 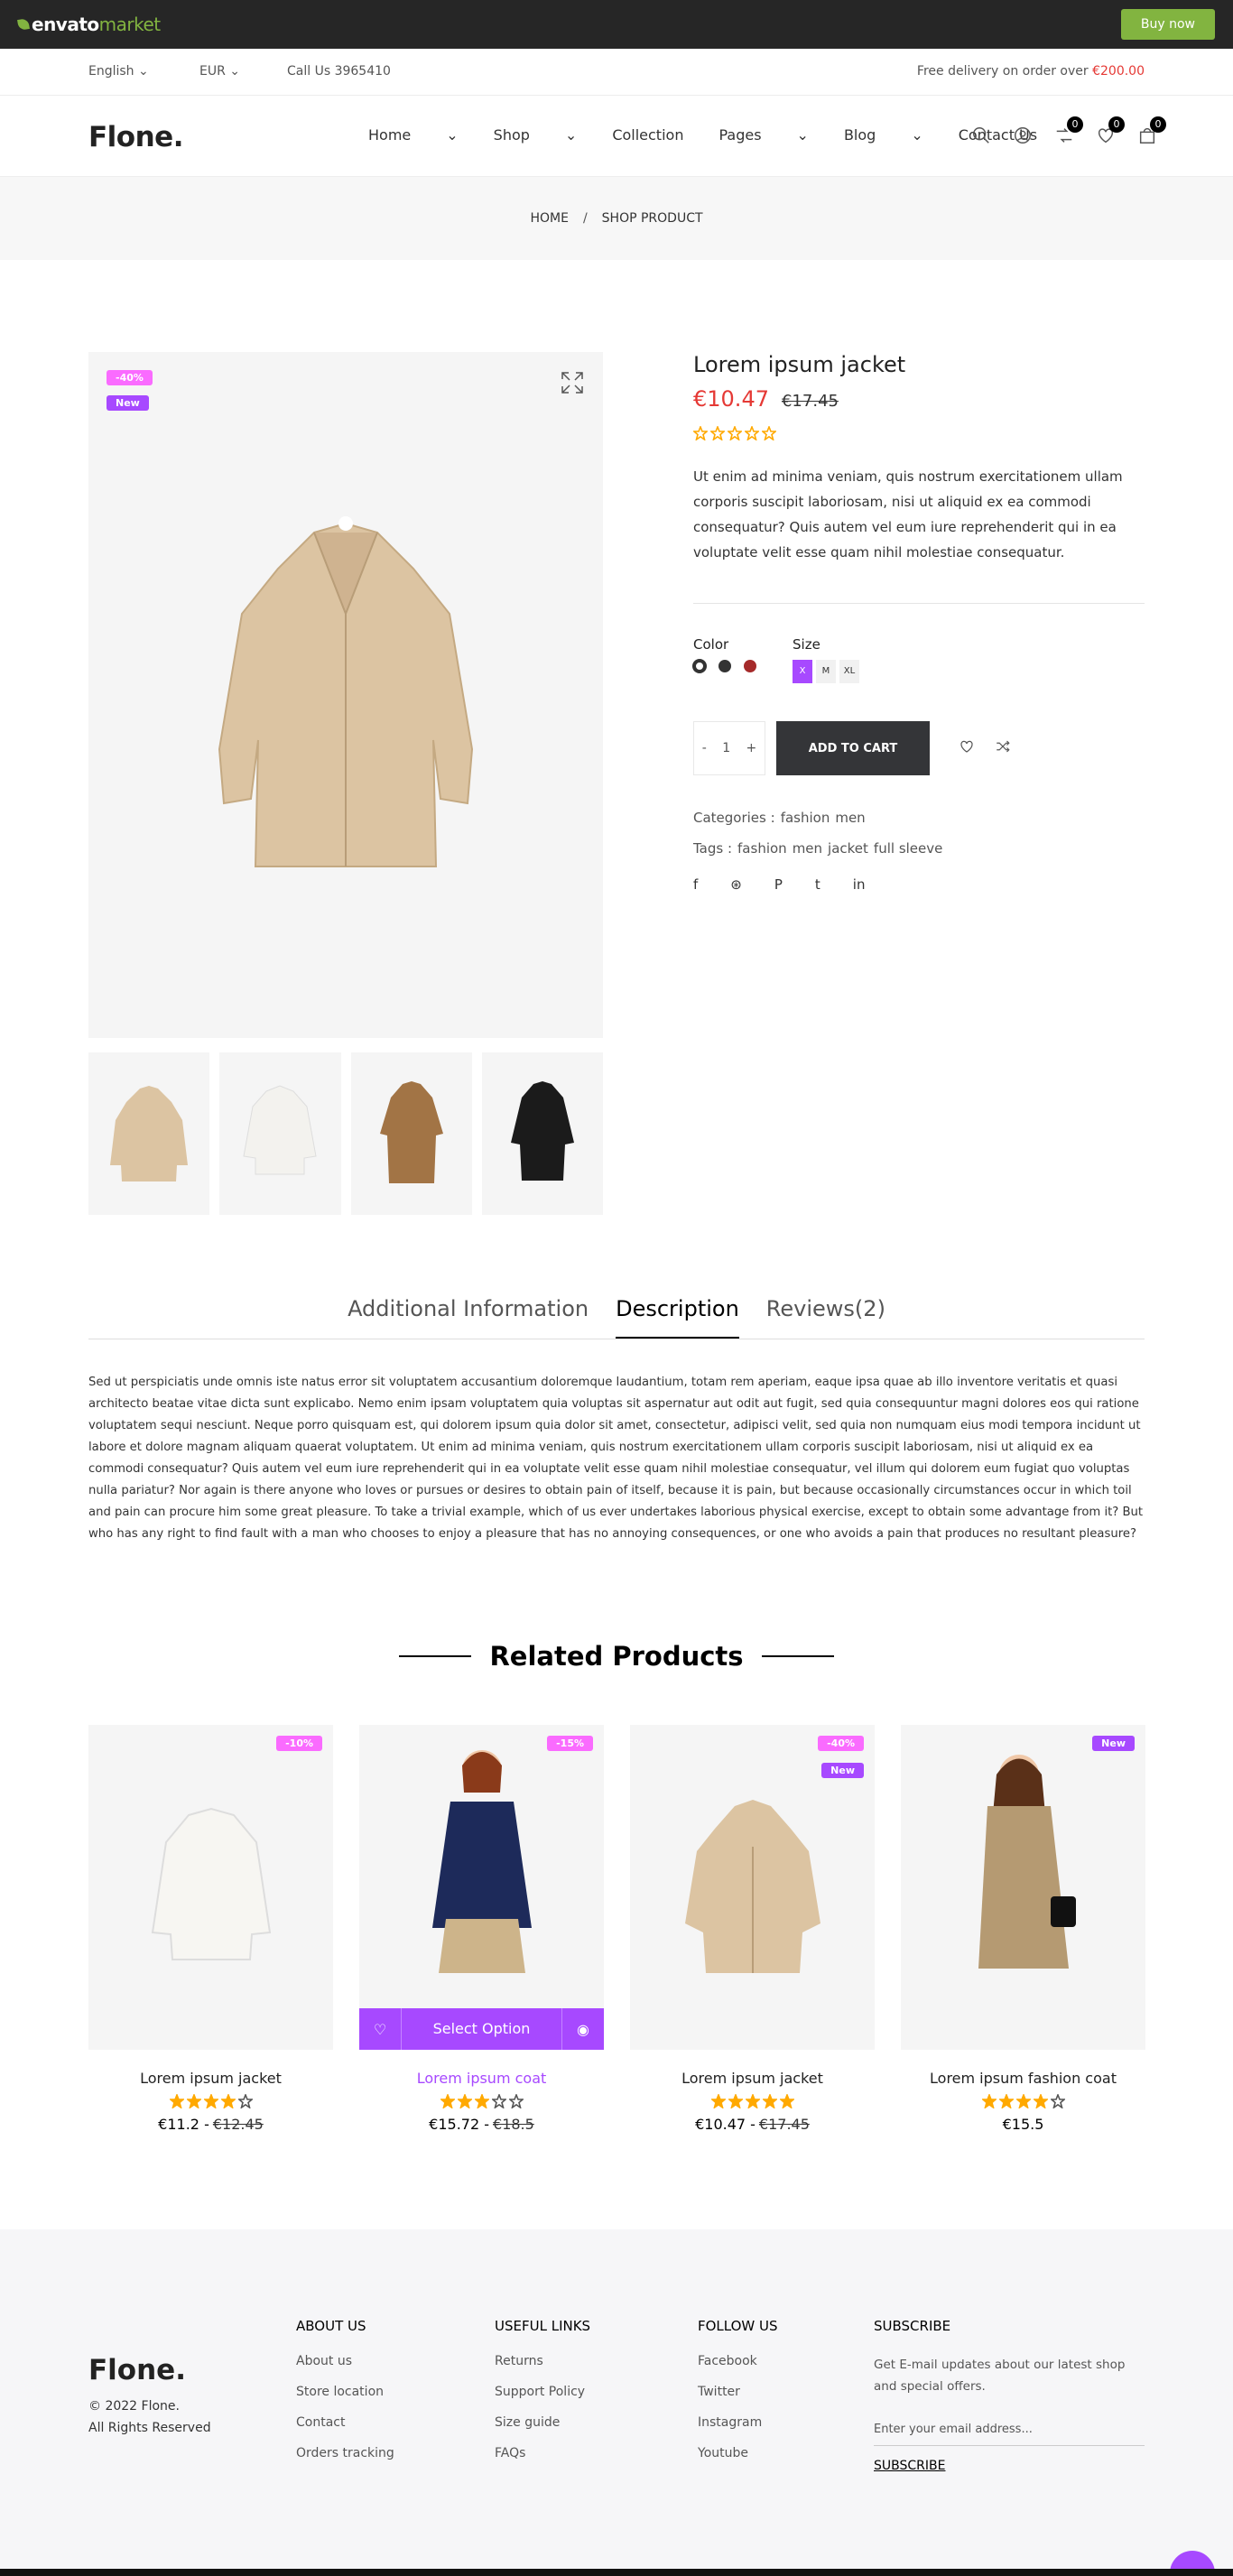 I want to click on footer-link: Orders tracking, so click(x=345, y=2453).